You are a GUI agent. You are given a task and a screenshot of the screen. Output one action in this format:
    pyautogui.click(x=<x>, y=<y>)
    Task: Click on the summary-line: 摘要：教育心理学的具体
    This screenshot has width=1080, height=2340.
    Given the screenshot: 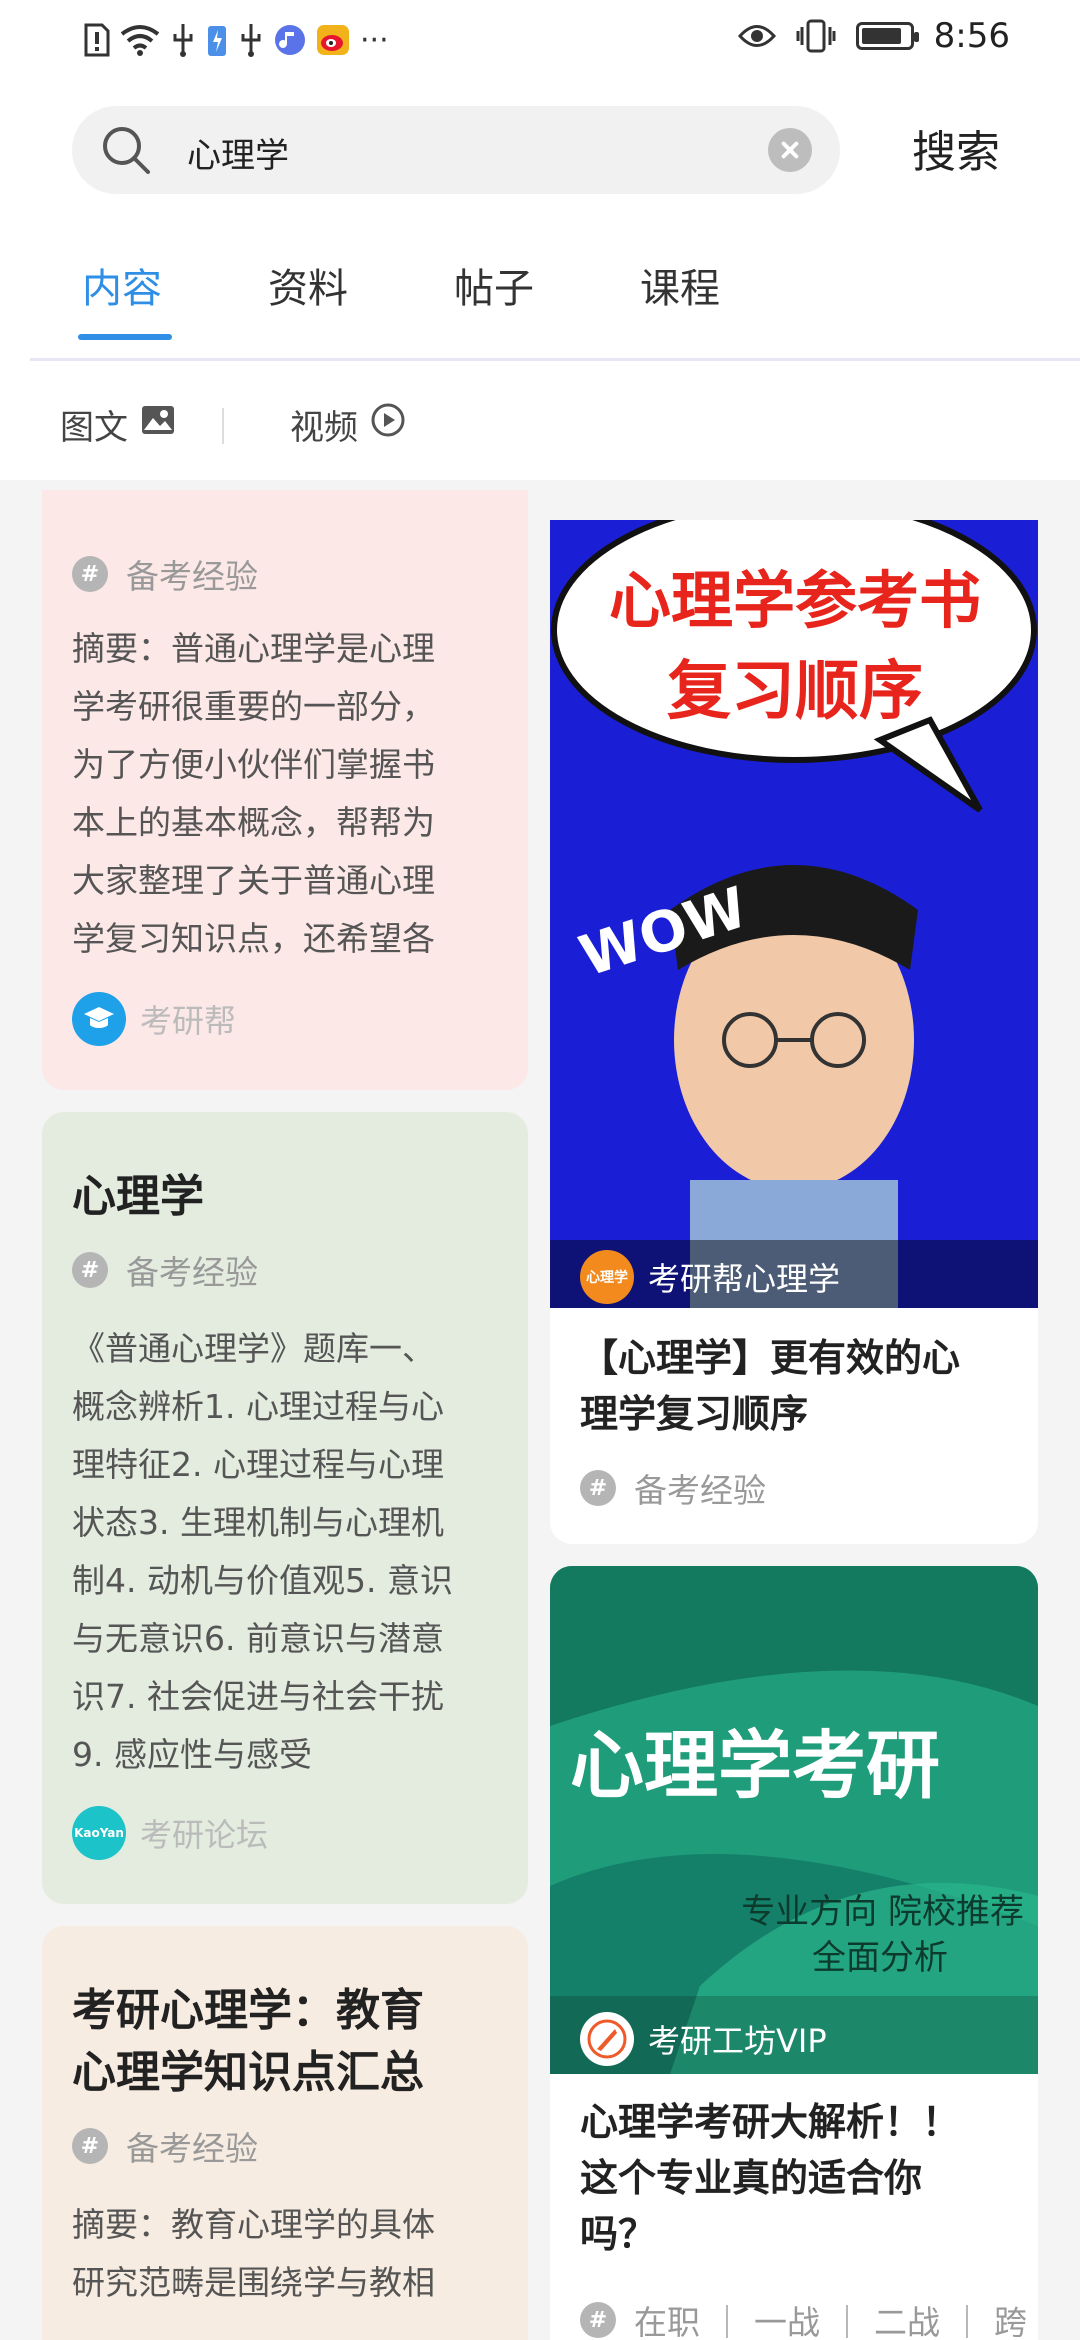 What is the action you would take?
    pyautogui.click(x=253, y=2224)
    